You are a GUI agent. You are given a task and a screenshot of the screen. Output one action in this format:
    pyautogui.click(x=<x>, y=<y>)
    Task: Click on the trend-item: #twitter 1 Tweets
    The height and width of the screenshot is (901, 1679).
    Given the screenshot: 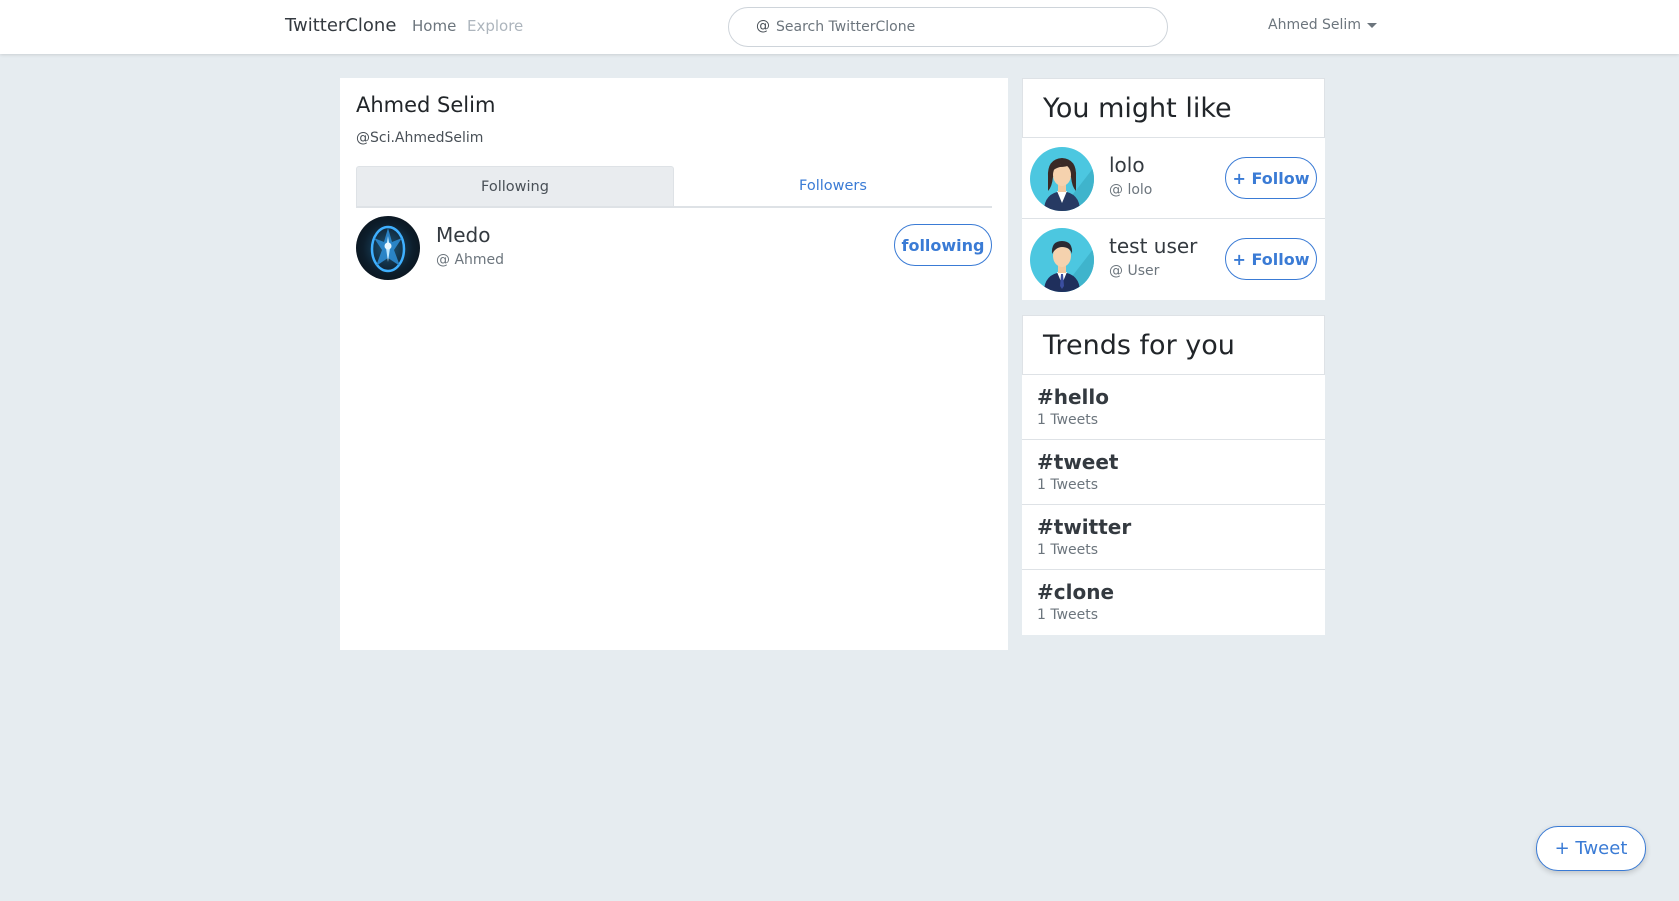 What is the action you would take?
    pyautogui.click(x=1173, y=537)
    